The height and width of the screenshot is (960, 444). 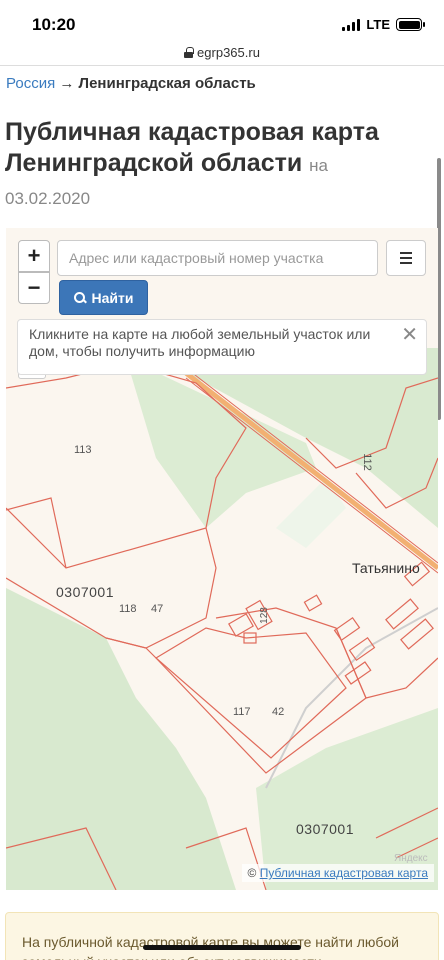 I want to click on zoom-out-button: −, so click(x=34, y=288).